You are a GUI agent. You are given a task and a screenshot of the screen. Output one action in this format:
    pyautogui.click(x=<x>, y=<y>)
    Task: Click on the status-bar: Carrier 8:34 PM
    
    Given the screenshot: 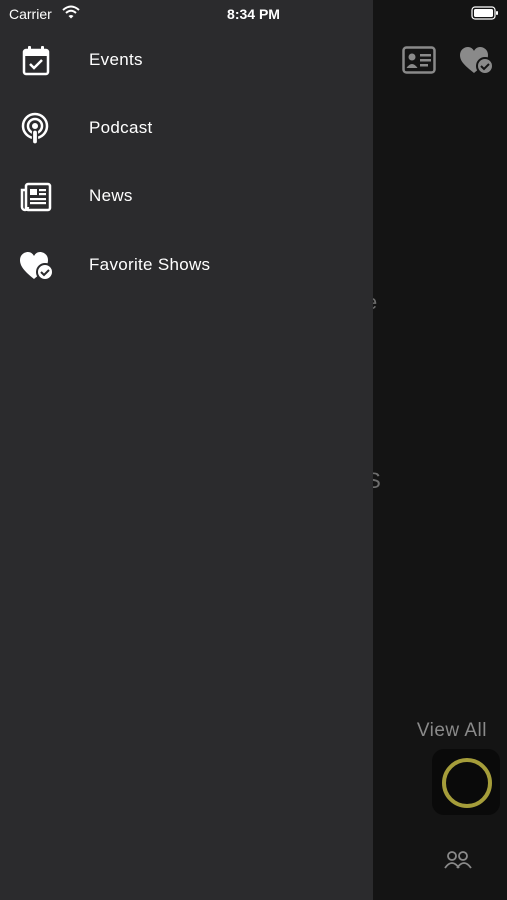 What is the action you would take?
    pyautogui.click(x=253, y=14)
    